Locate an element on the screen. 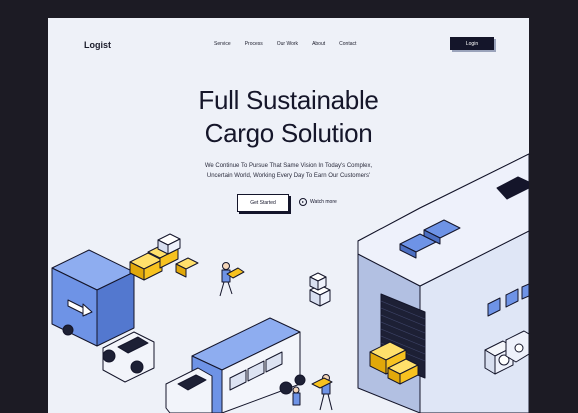 The height and width of the screenshot is (413, 578). truck-center-illustration is located at coordinates (235, 365).